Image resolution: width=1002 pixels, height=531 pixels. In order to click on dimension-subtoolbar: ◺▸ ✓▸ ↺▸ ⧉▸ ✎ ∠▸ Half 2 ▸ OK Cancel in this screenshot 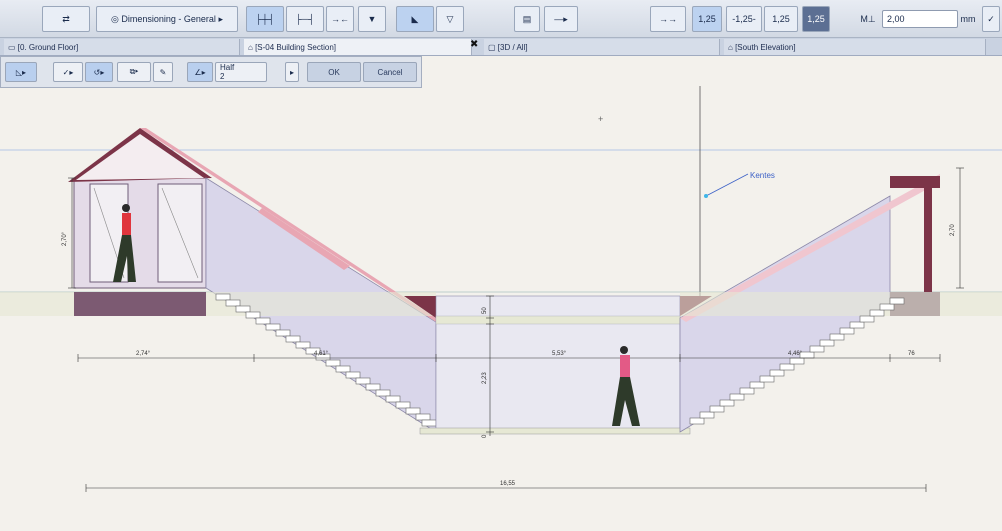, I will do `click(211, 72)`.